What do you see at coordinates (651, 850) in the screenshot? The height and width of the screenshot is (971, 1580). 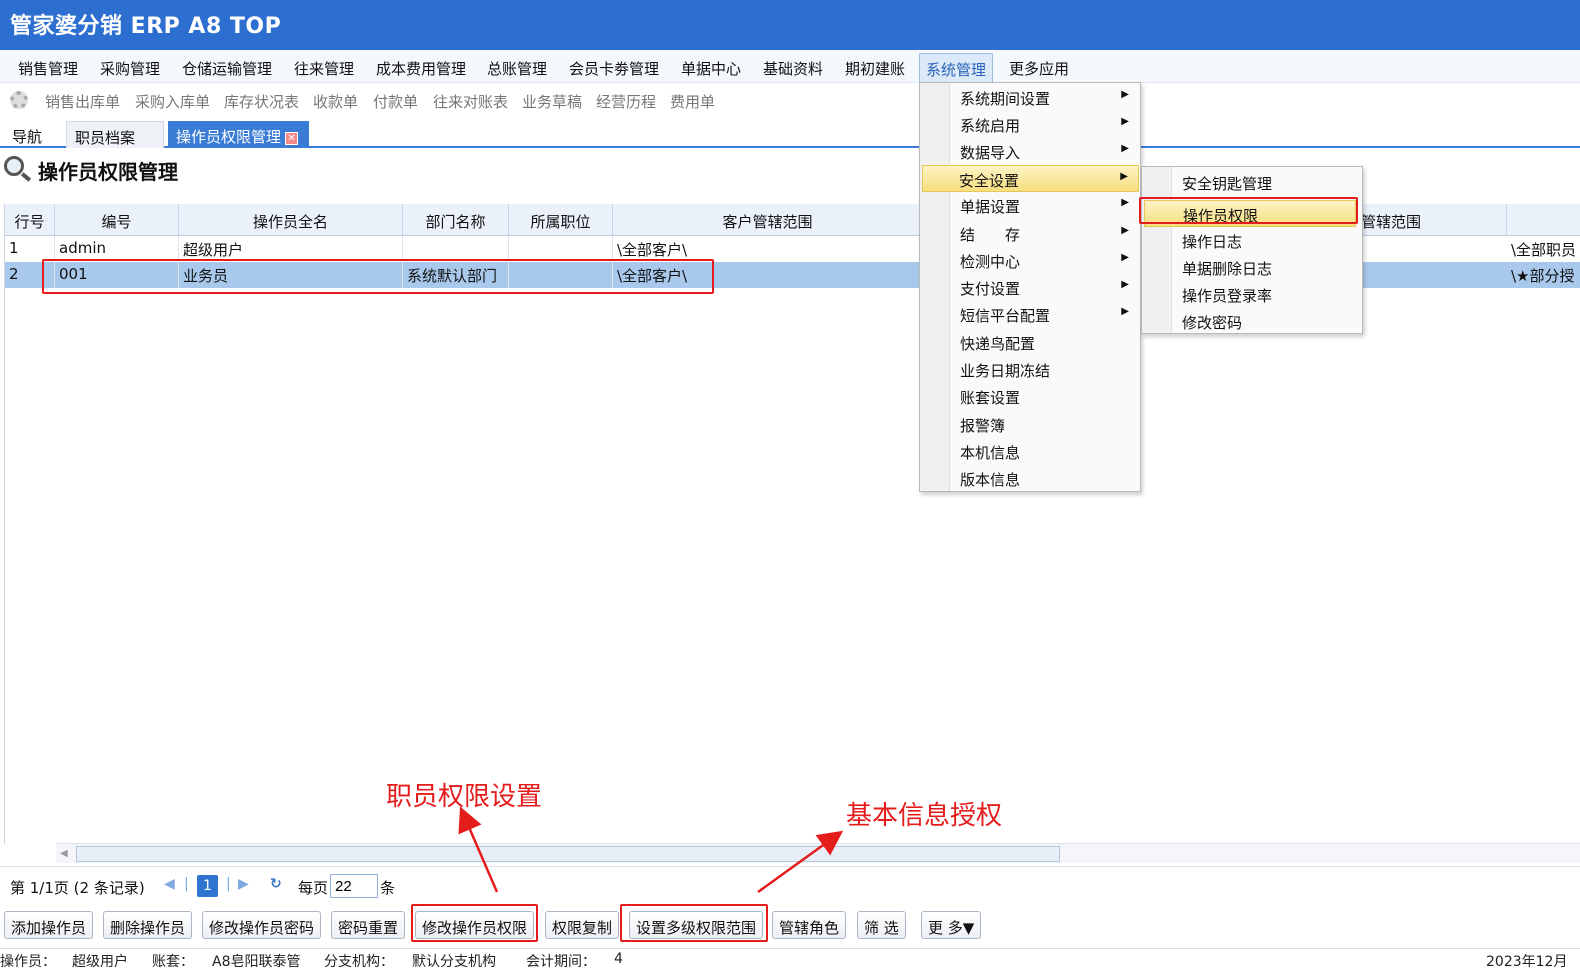 I see `annotation-arrows` at bounding box center [651, 850].